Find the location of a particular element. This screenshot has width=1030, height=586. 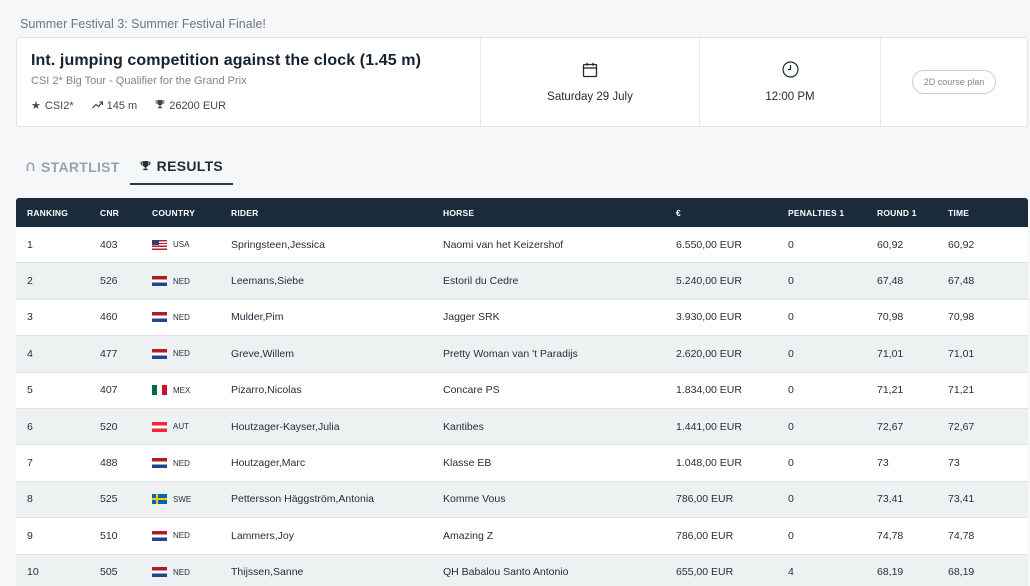

cell-round1: 68,19 is located at coordinates (890, 572).